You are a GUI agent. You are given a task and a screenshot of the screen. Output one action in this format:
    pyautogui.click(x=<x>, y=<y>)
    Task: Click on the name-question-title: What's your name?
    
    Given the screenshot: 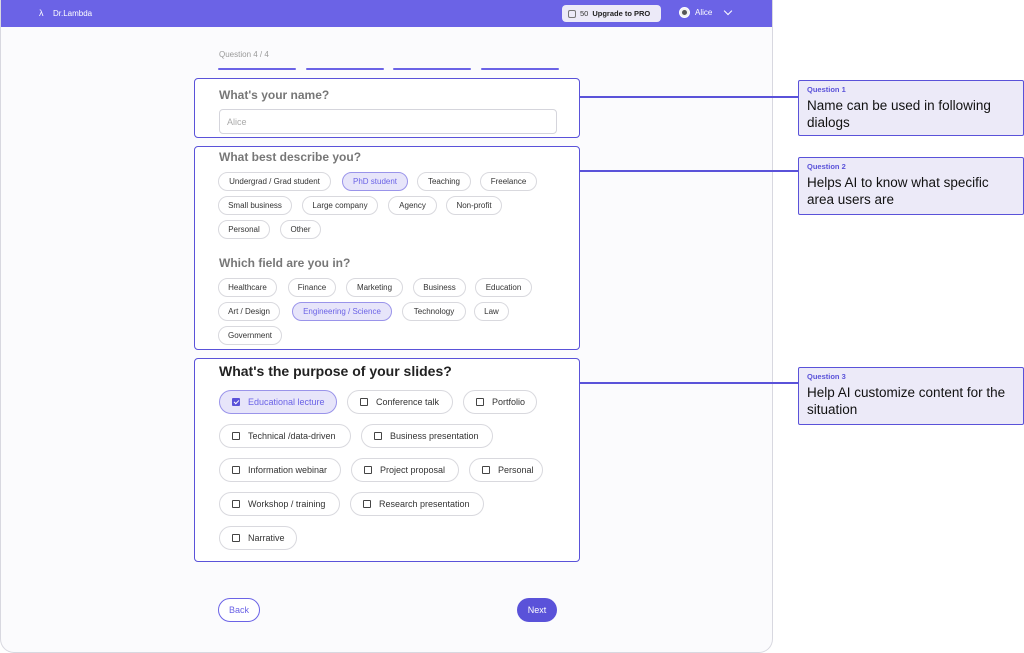 What is the action you would take?
    pyautogui.click(x=274, y=95)
    